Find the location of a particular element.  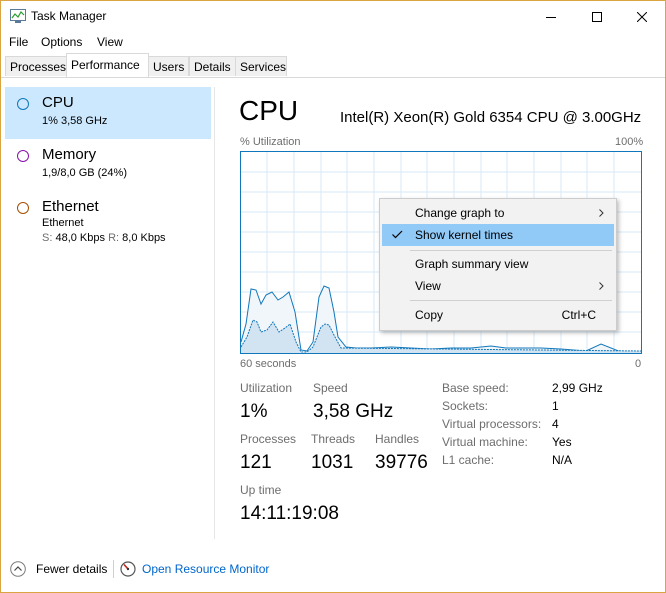

spec-value: N/A is located at coordinates (562, 460).